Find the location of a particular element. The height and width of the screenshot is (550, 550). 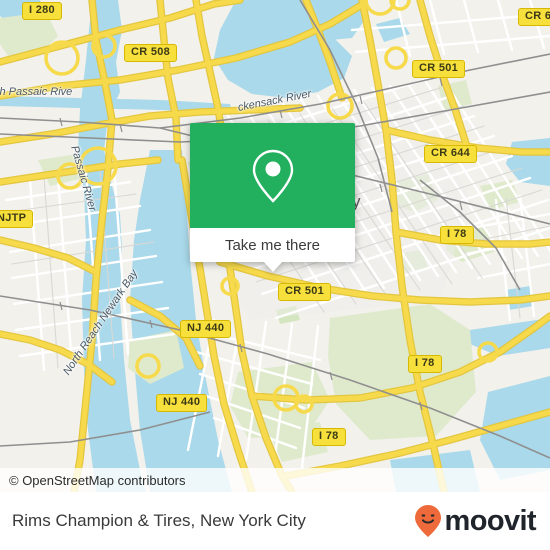

popup-pointer is located at coordinates (273, 266).